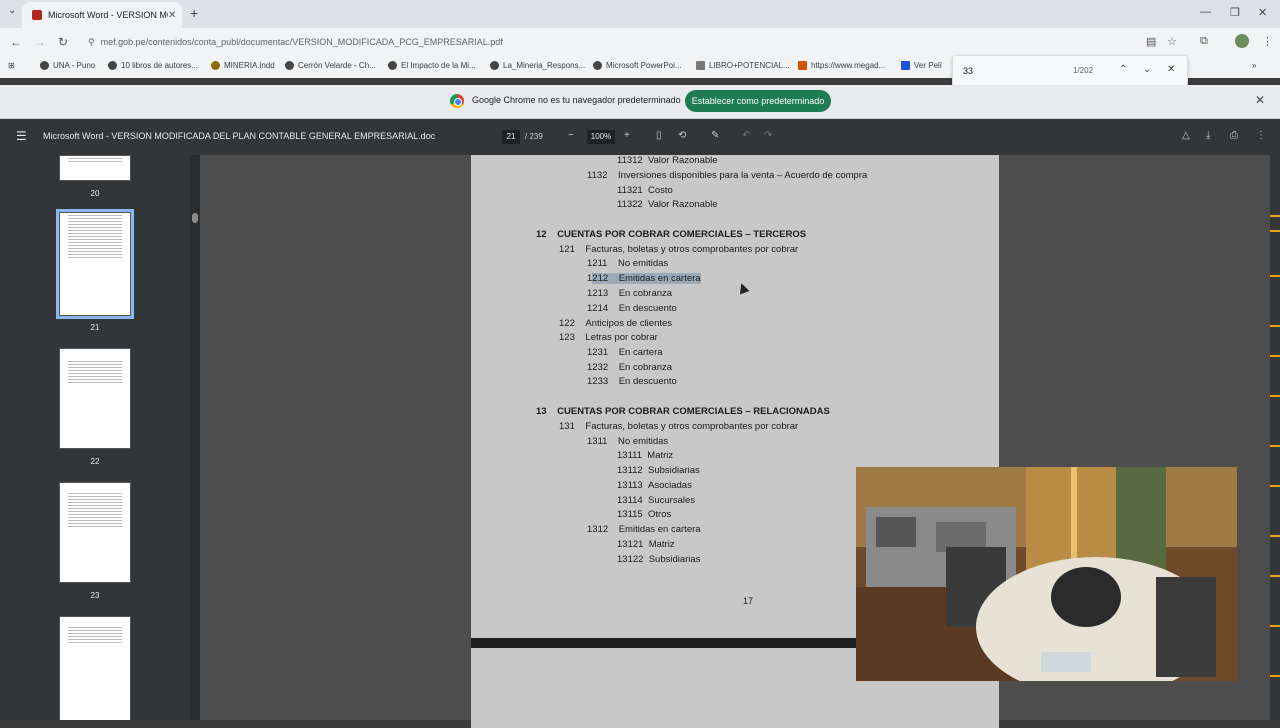 This screenshot has width=1280, height=728. I want to click on new-tab-button: +, so click(194, 13).